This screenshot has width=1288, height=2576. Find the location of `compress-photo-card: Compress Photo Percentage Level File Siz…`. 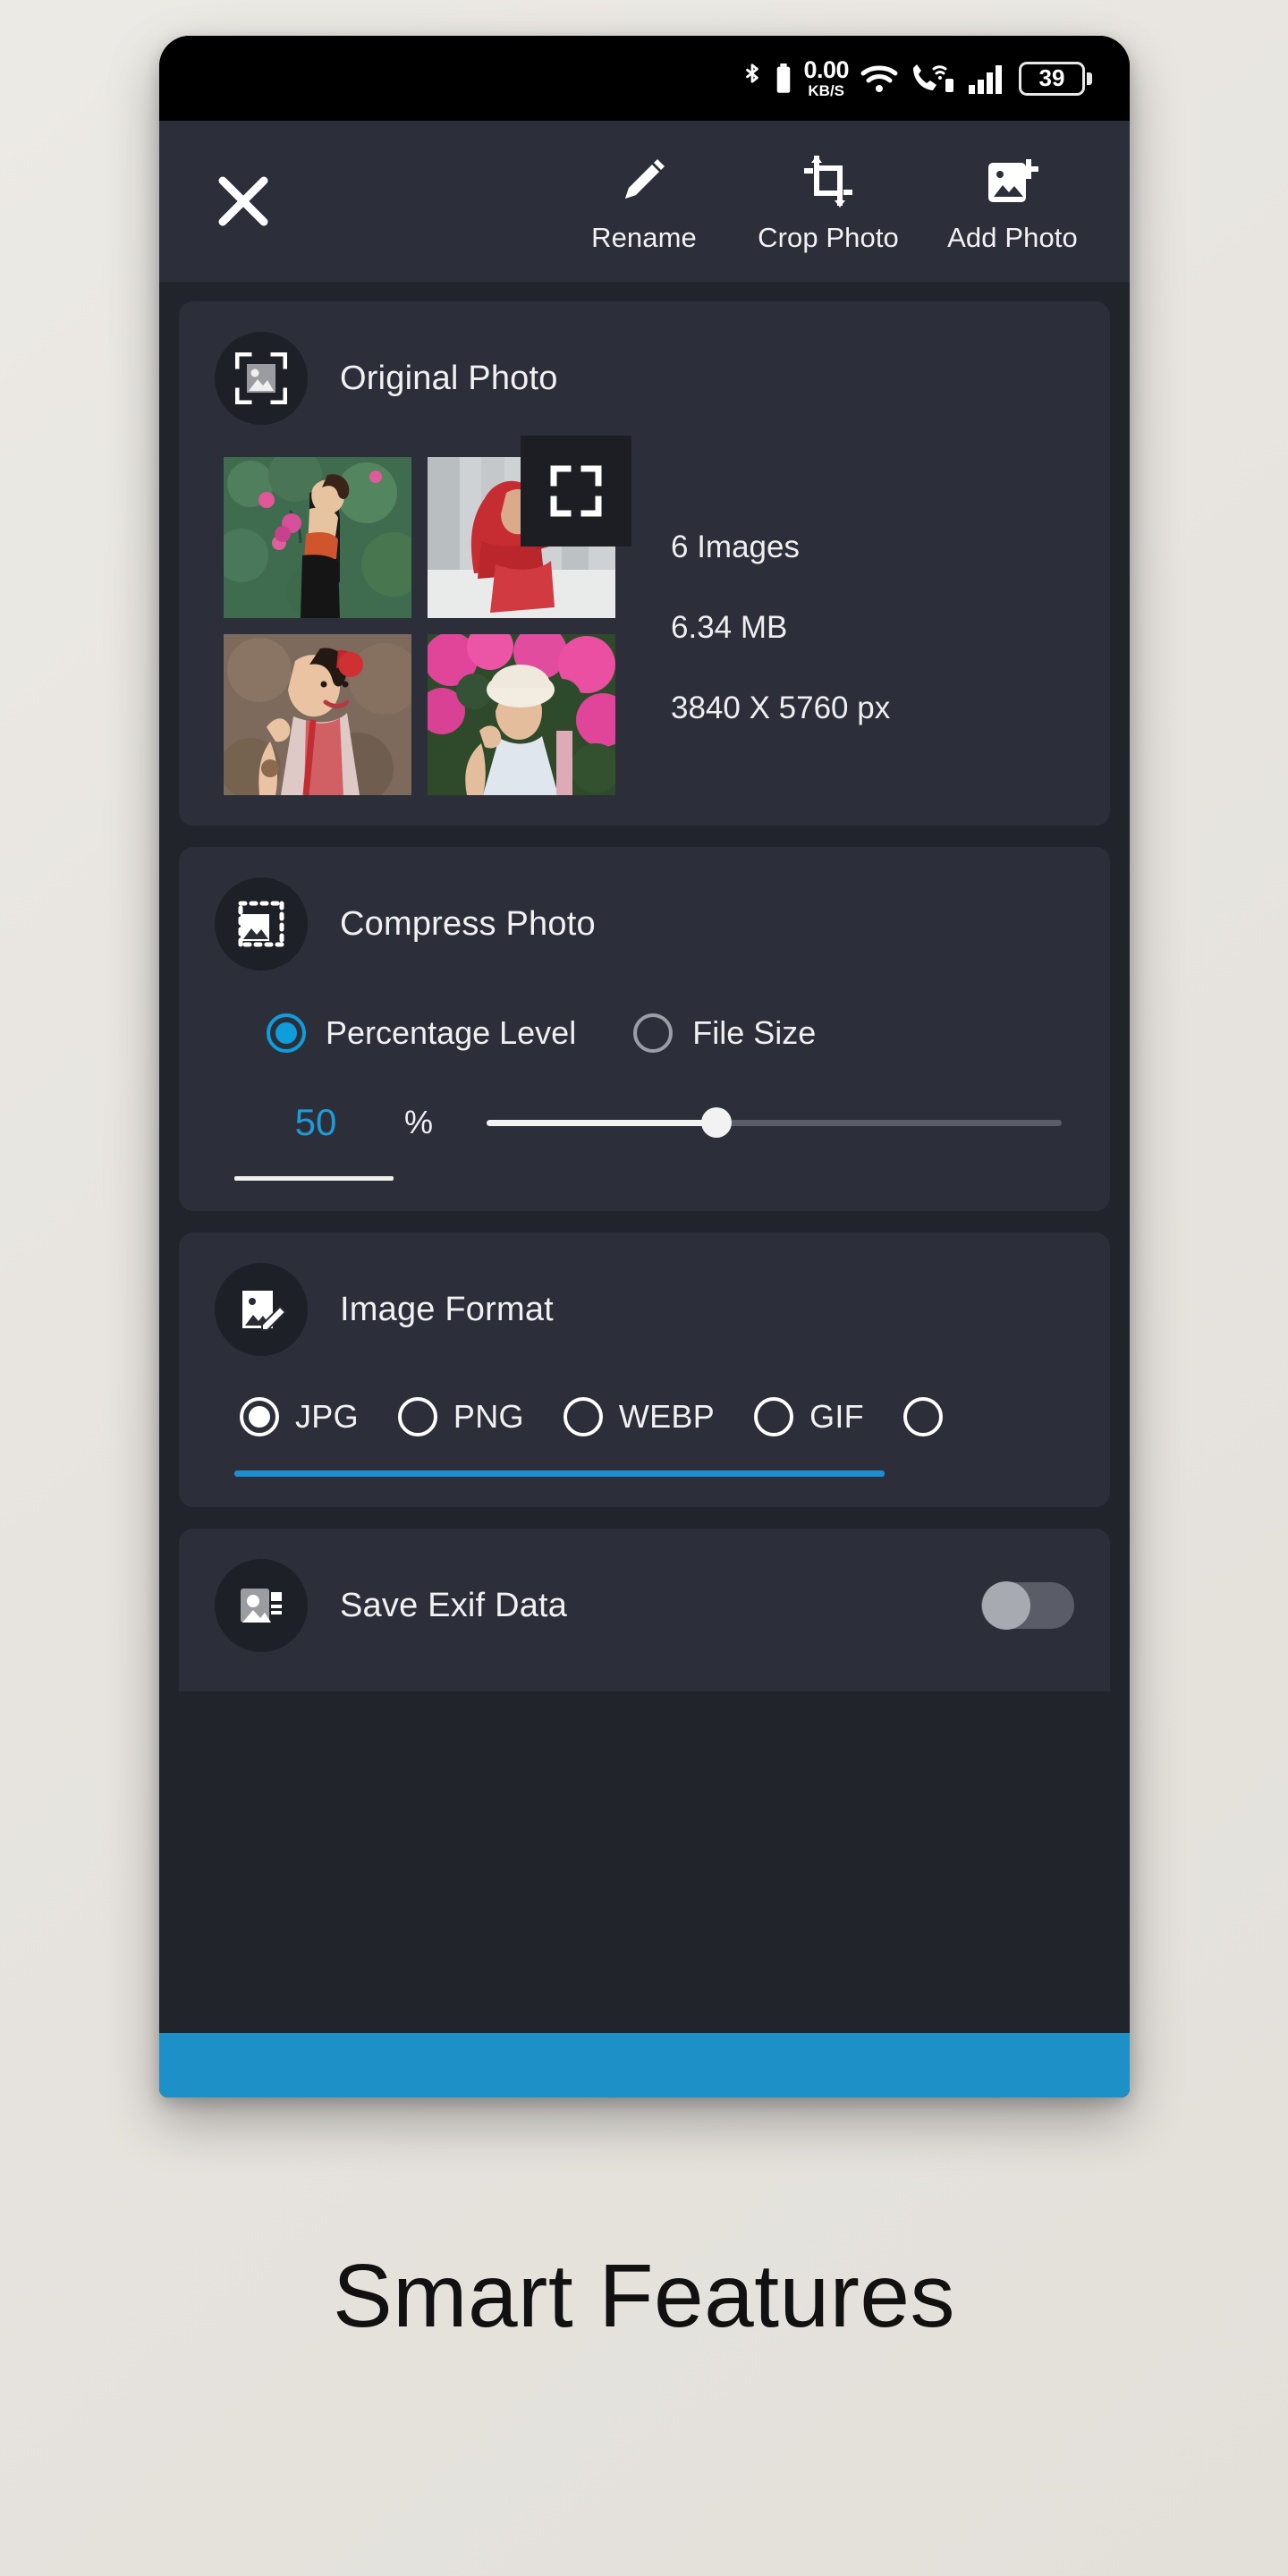

compress-photo-card: Compress Photo Percentage Level File Siz… is located at coordinates (644, 1029).